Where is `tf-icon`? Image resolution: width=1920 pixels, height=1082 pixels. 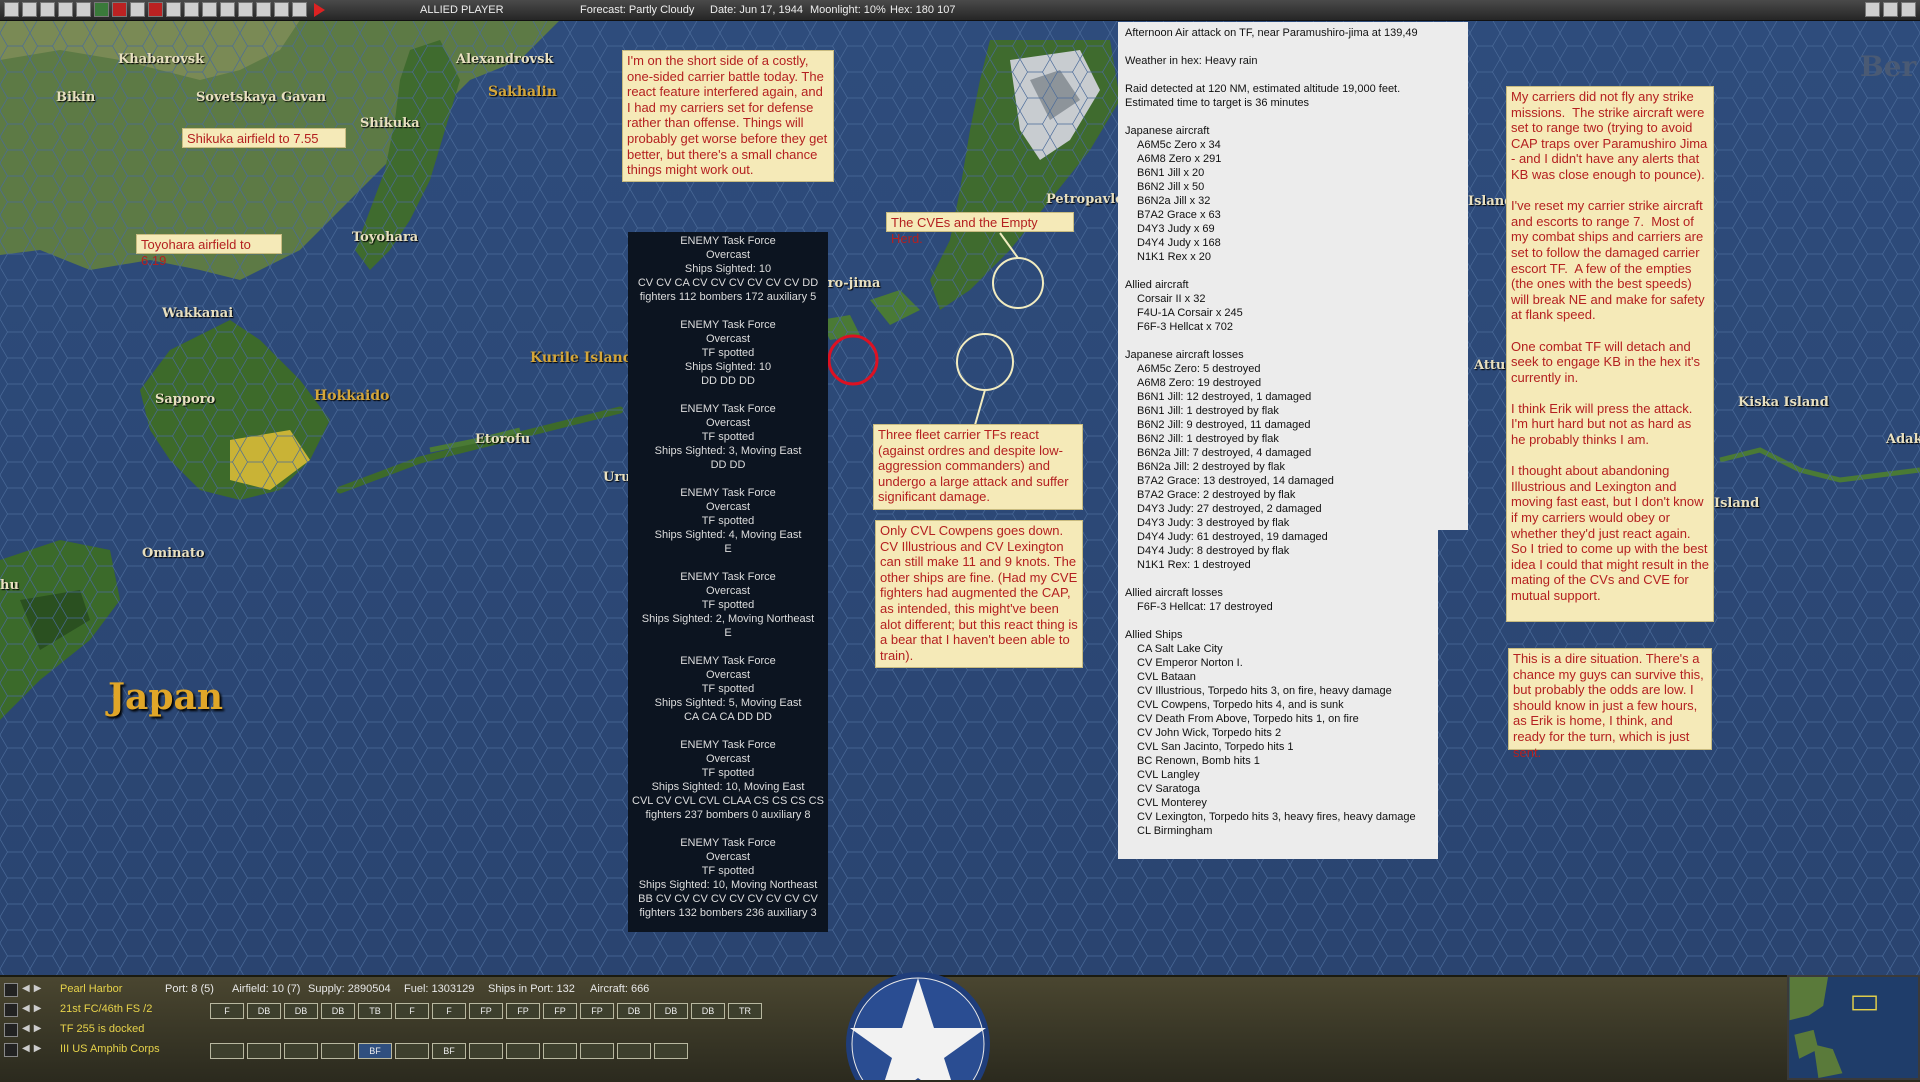 tf-icon is located at coordinates (173, 9).